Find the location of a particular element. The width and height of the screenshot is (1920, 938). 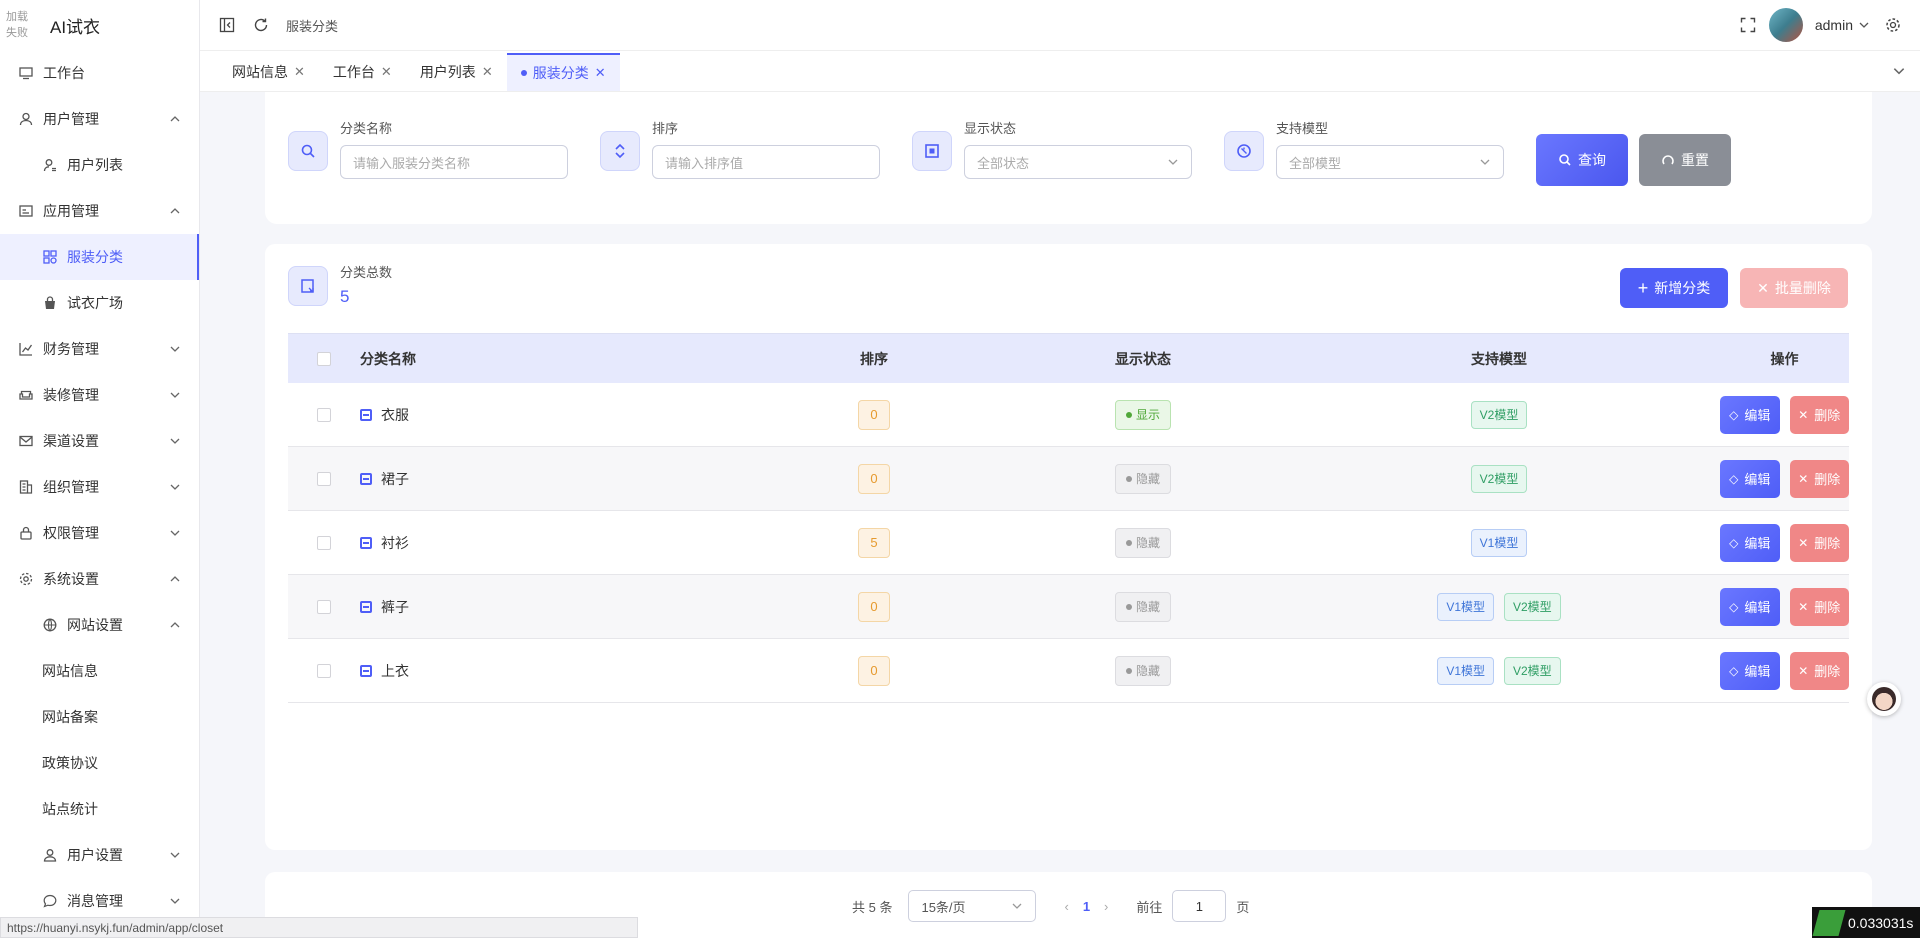

tab-user-list: 用户列表 ✕ is located at coordinates (456, 72).